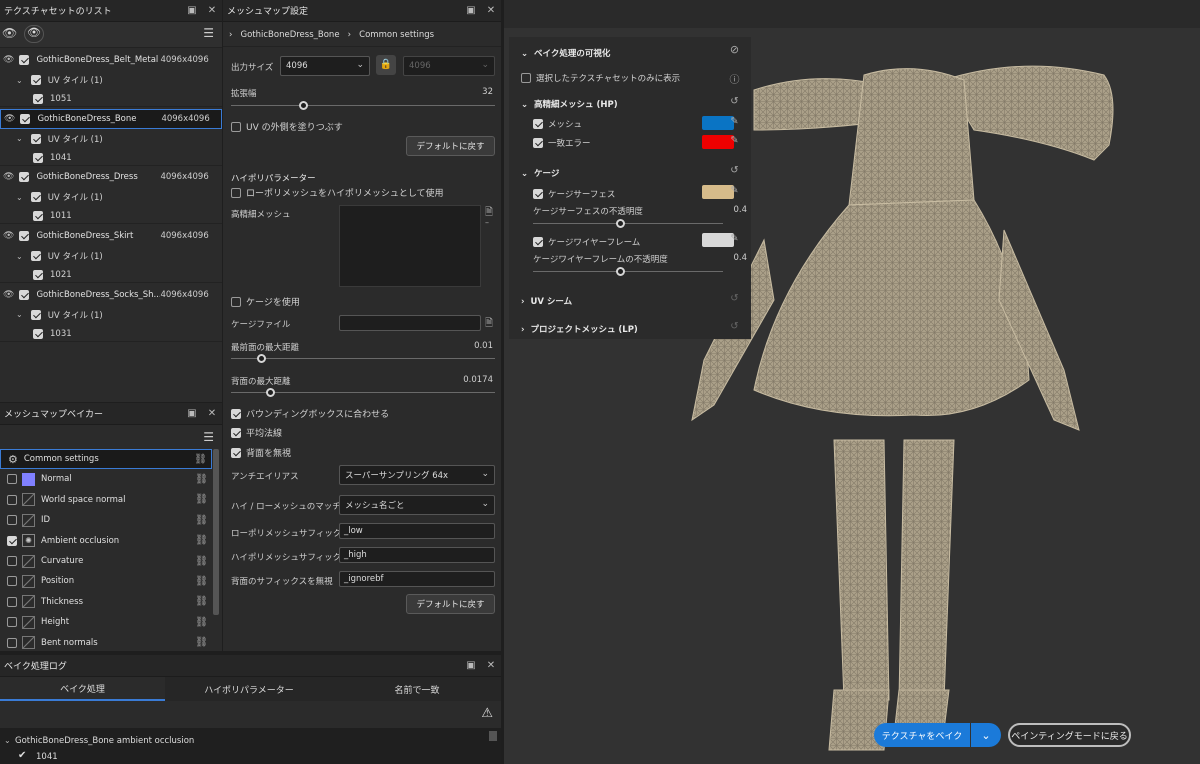  What do you see at coordinates (410, 246) in the screenshot?
I see `hipoly-mesh-list` at bounding box center [410, 246].